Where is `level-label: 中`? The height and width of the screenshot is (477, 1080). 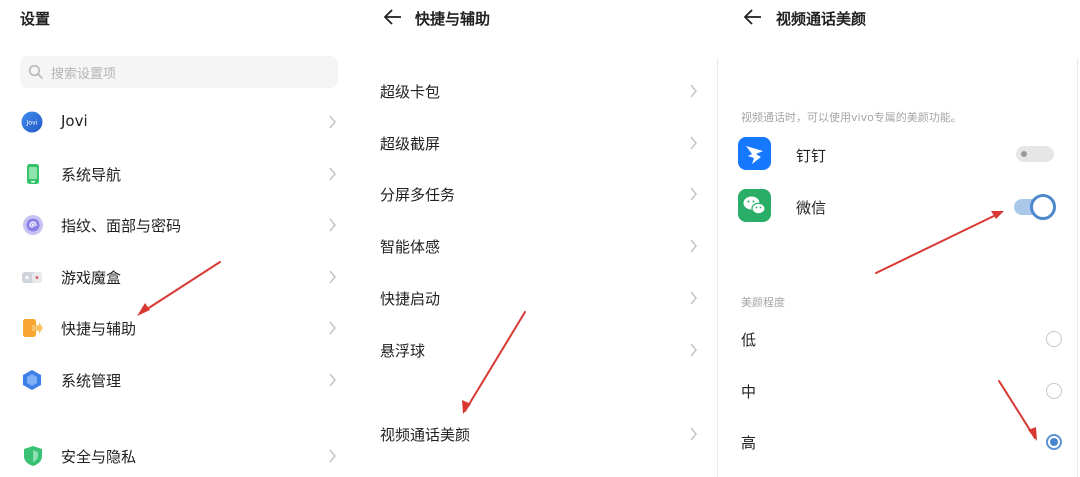 level-label: 中 is located at coordinates (749, 392).